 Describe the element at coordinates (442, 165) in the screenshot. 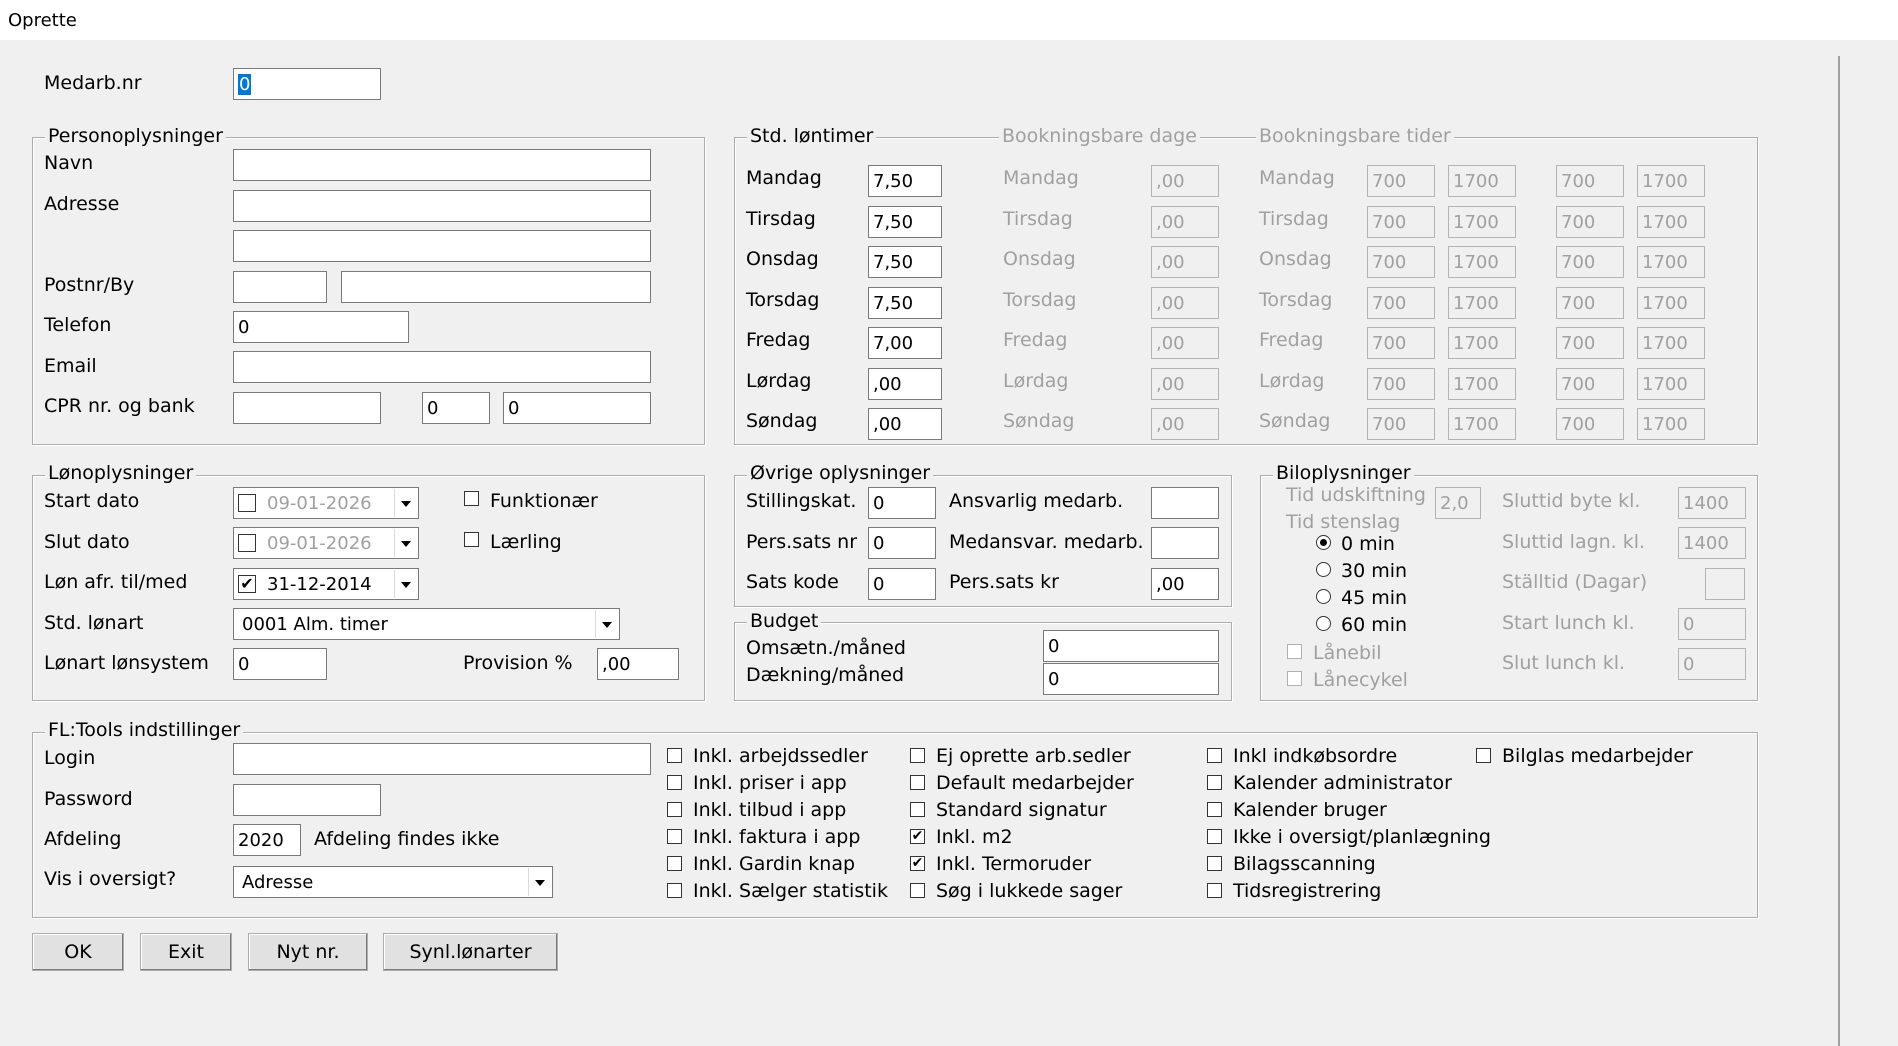

I see `navn-input` at that location.